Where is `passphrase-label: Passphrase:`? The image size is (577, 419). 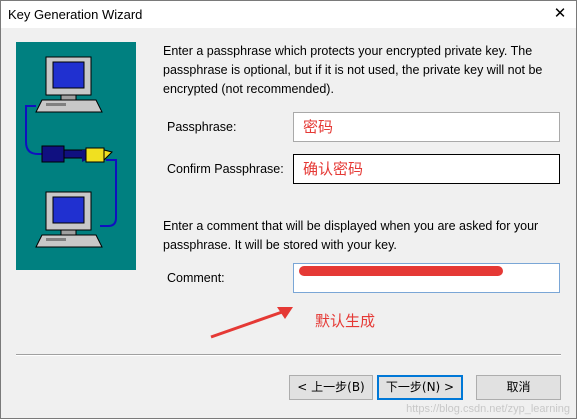
passphrase-label: Passphrase: is located at coordinates (202, 127).